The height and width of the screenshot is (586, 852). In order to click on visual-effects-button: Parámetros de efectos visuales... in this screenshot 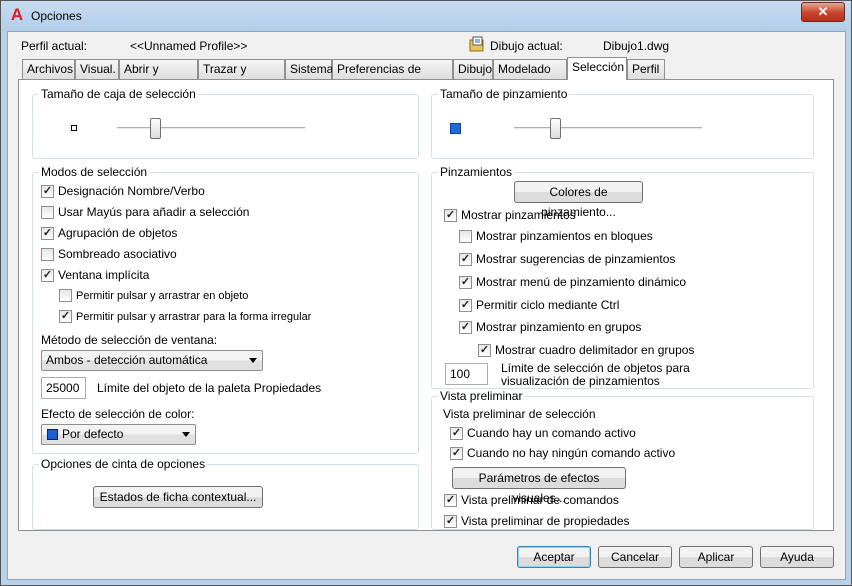, I will do `click(539, 486)`.